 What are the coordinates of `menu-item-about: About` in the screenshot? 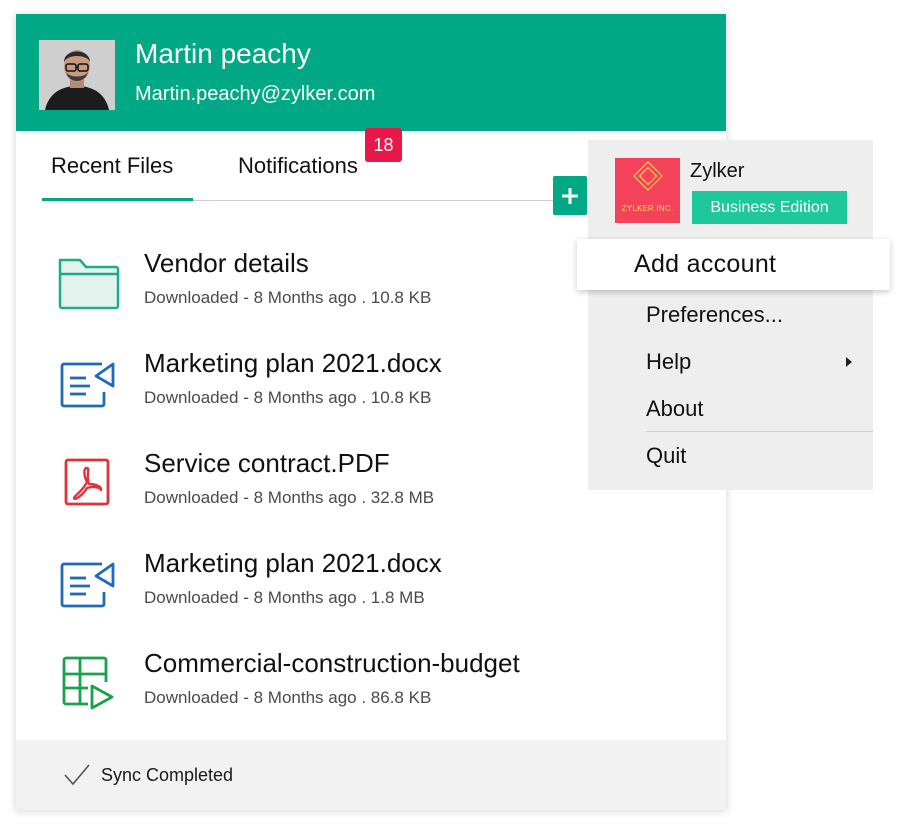 It's located at (759, 409).